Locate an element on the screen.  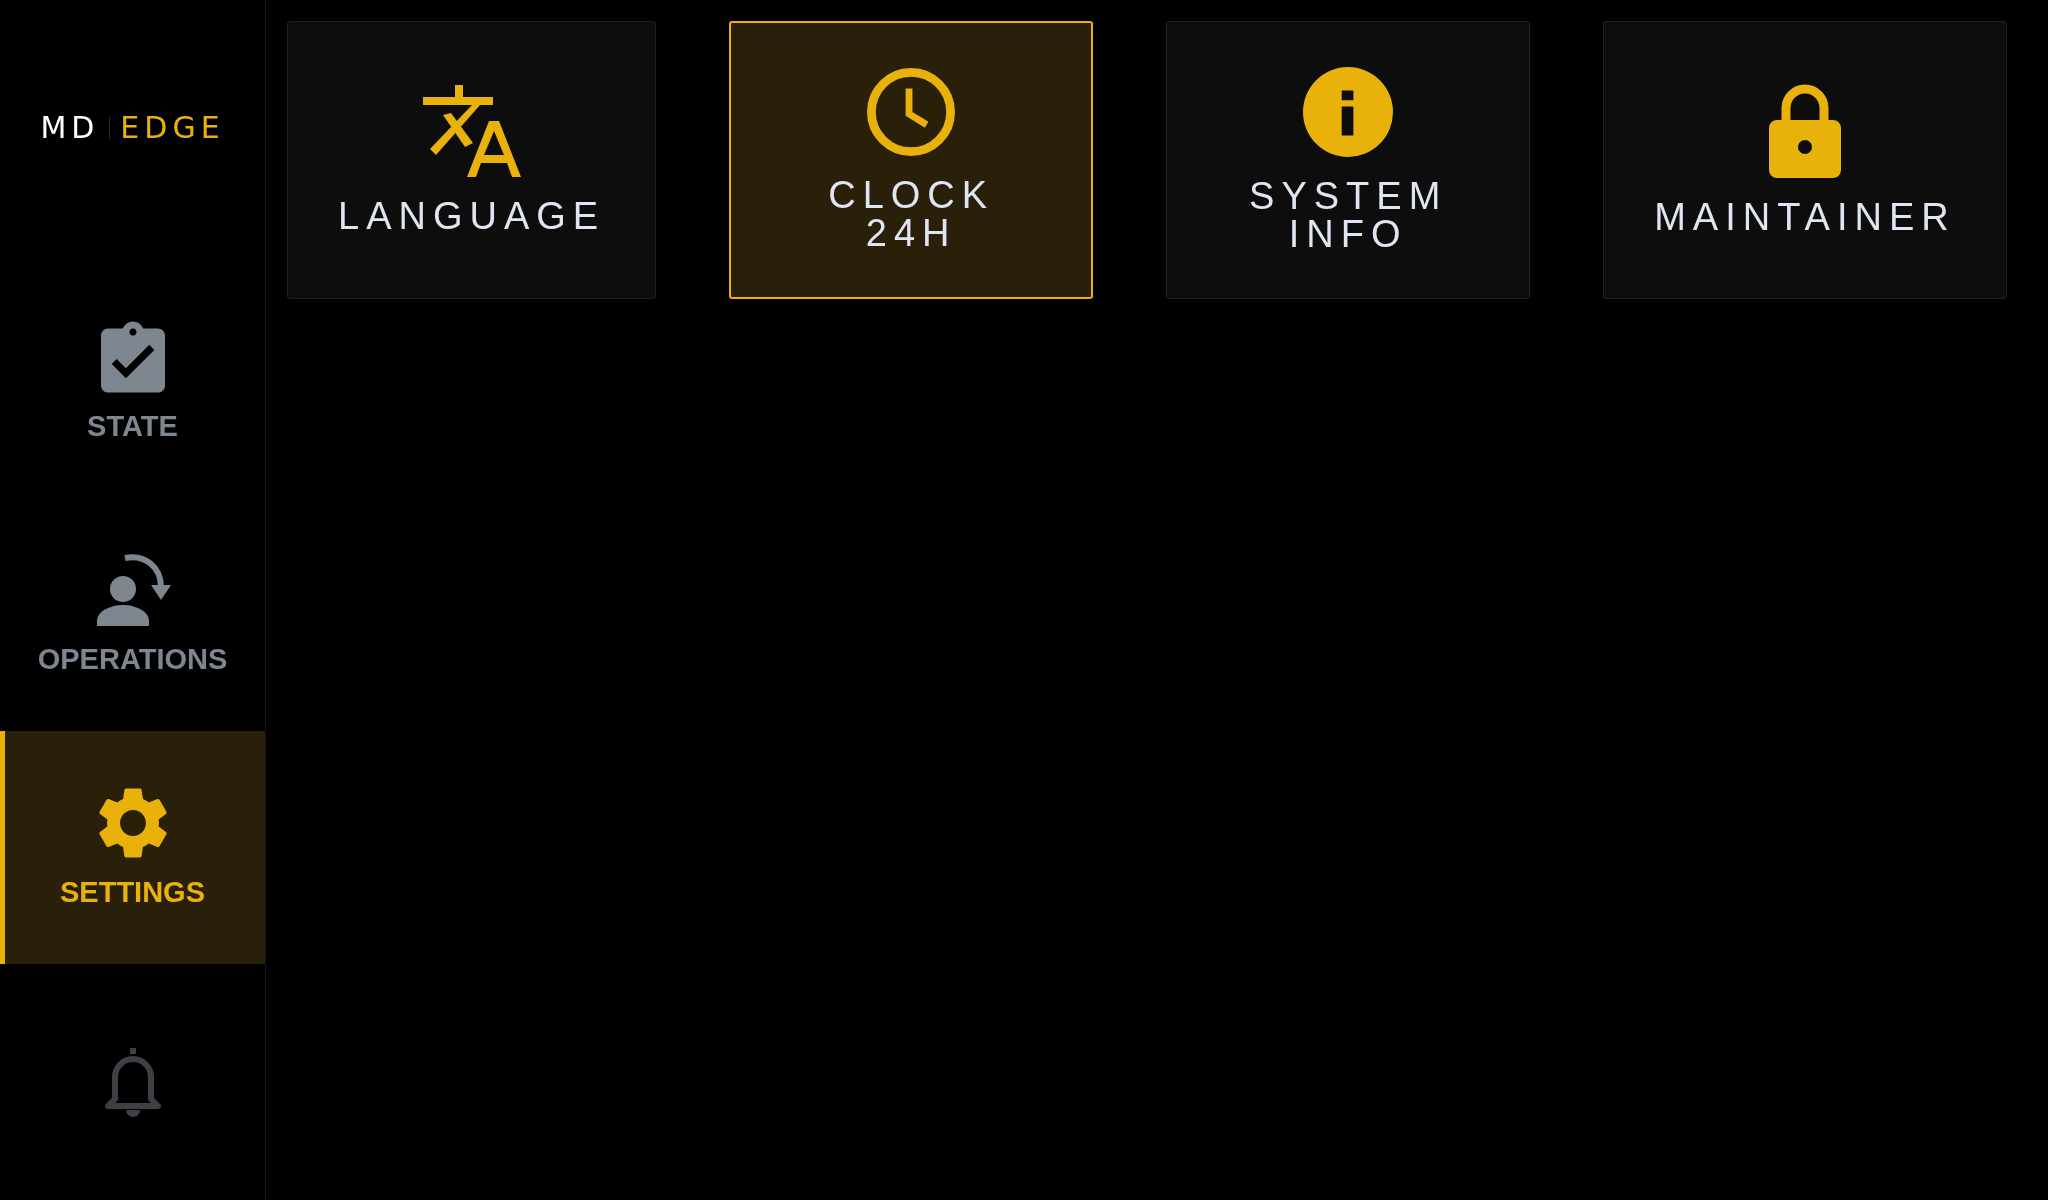
lock-icon is located at coordinates (1804, 131).